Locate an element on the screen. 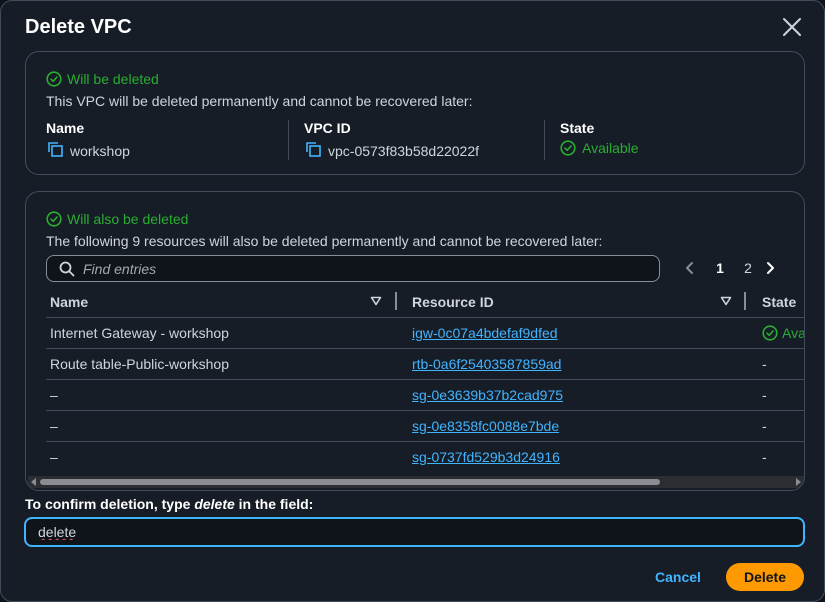  row-state: Ava is located at coordinates (783, 333).